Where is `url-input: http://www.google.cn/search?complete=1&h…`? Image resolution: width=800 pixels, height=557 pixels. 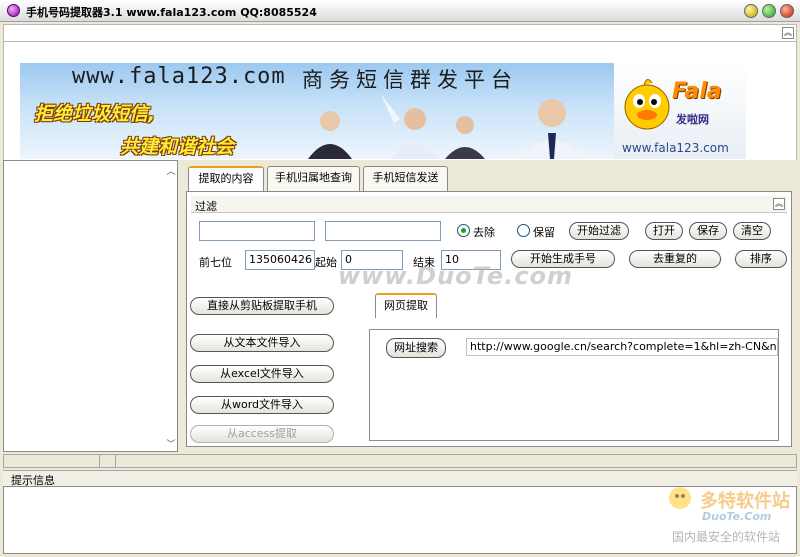 url-input: http://www.google.cn/search?complete=1&h… is located at coordinates (622, 347).